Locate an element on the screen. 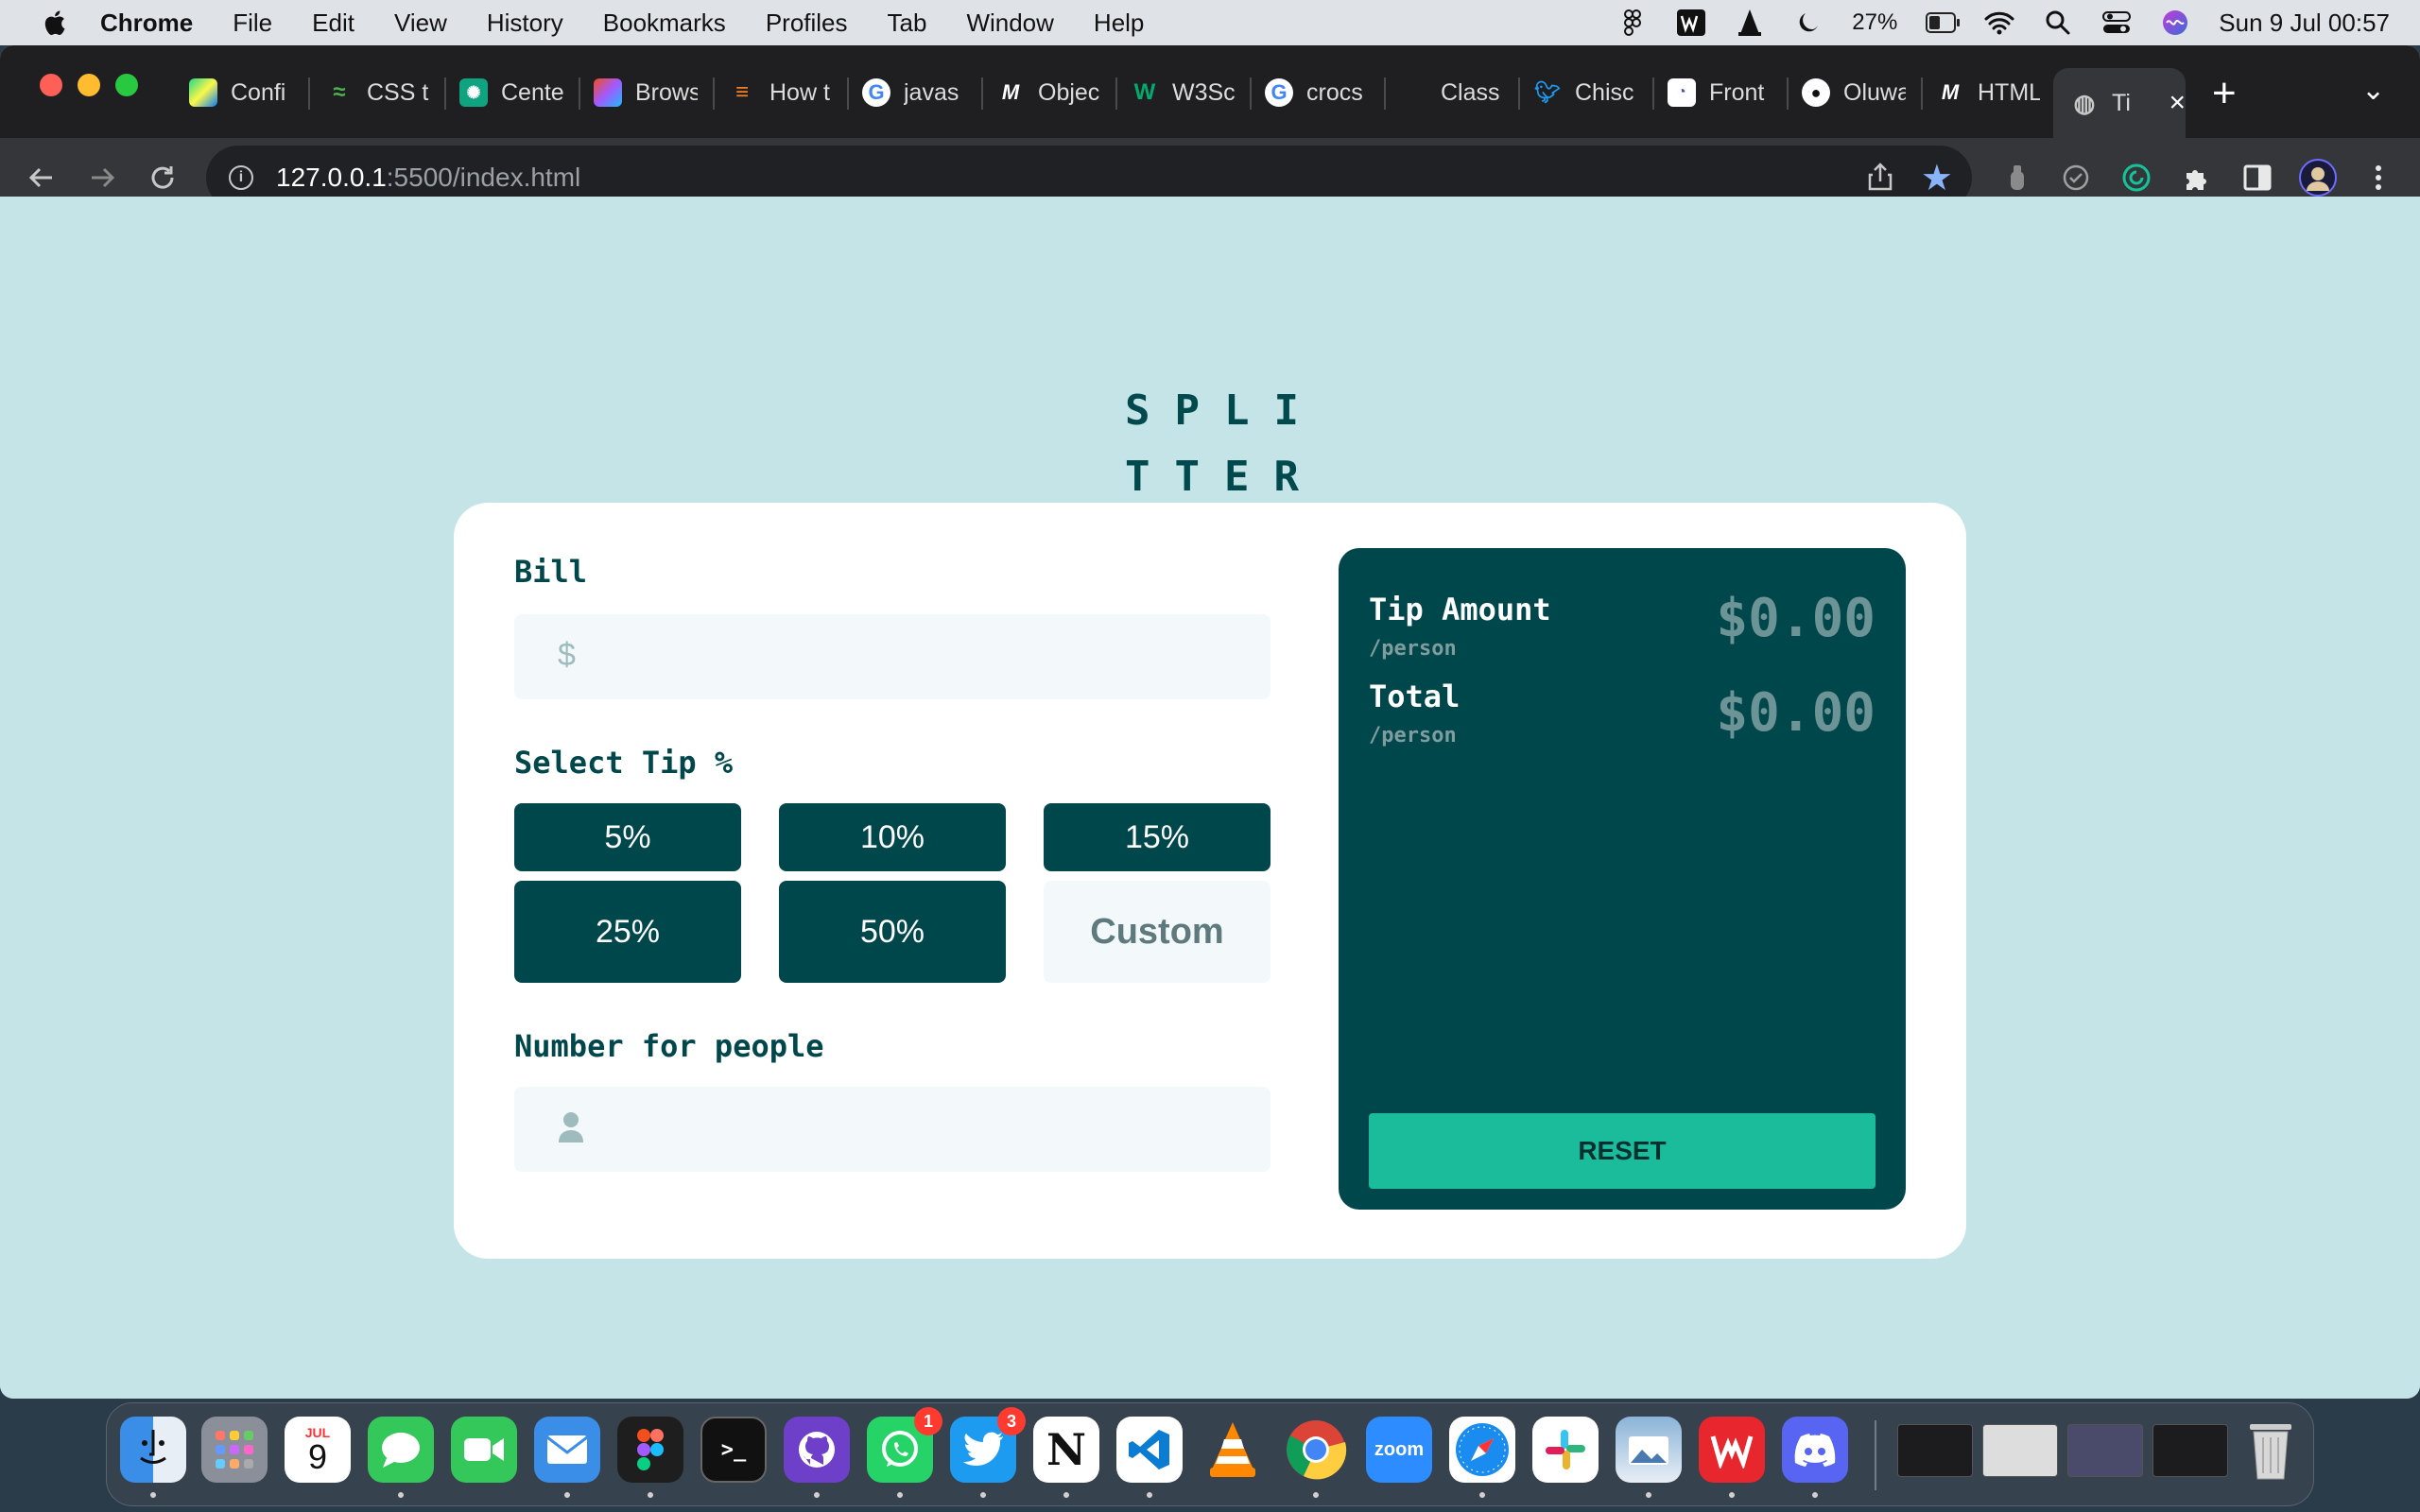  menu-bookmarks: Bookmarks is located at coordinates (664, 23).